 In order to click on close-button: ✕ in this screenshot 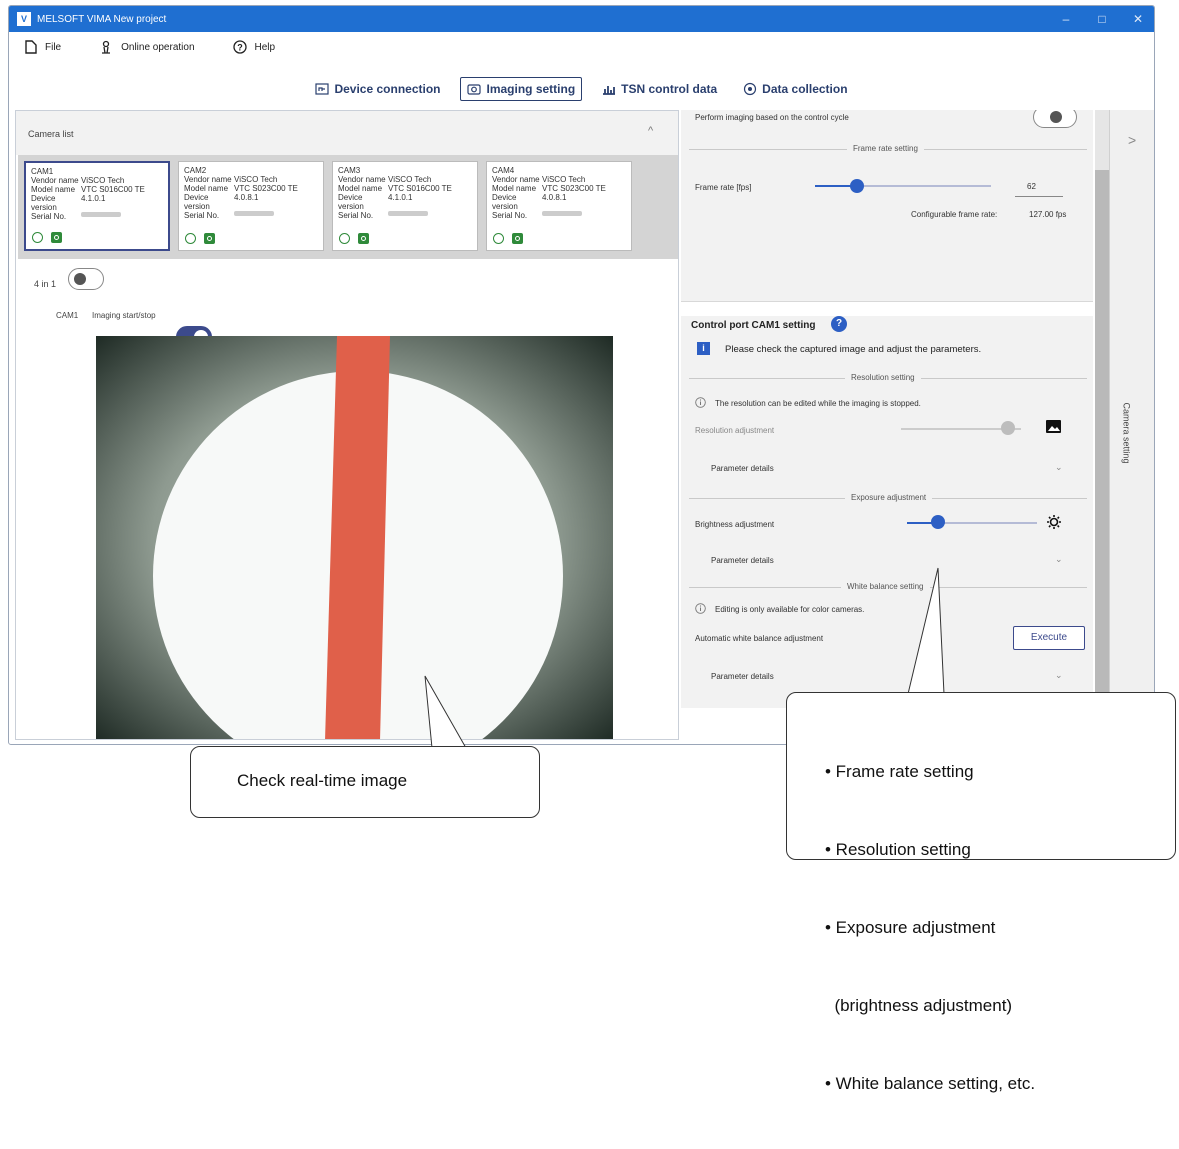, I will do `click(1137, 19)`.